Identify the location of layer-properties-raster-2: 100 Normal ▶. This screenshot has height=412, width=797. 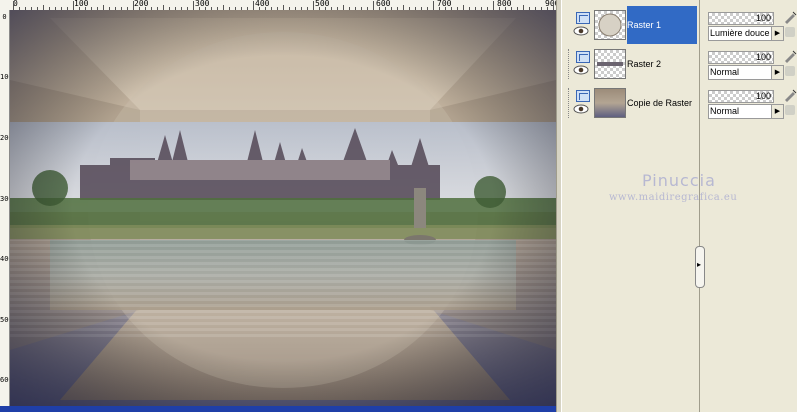
(751, 62).